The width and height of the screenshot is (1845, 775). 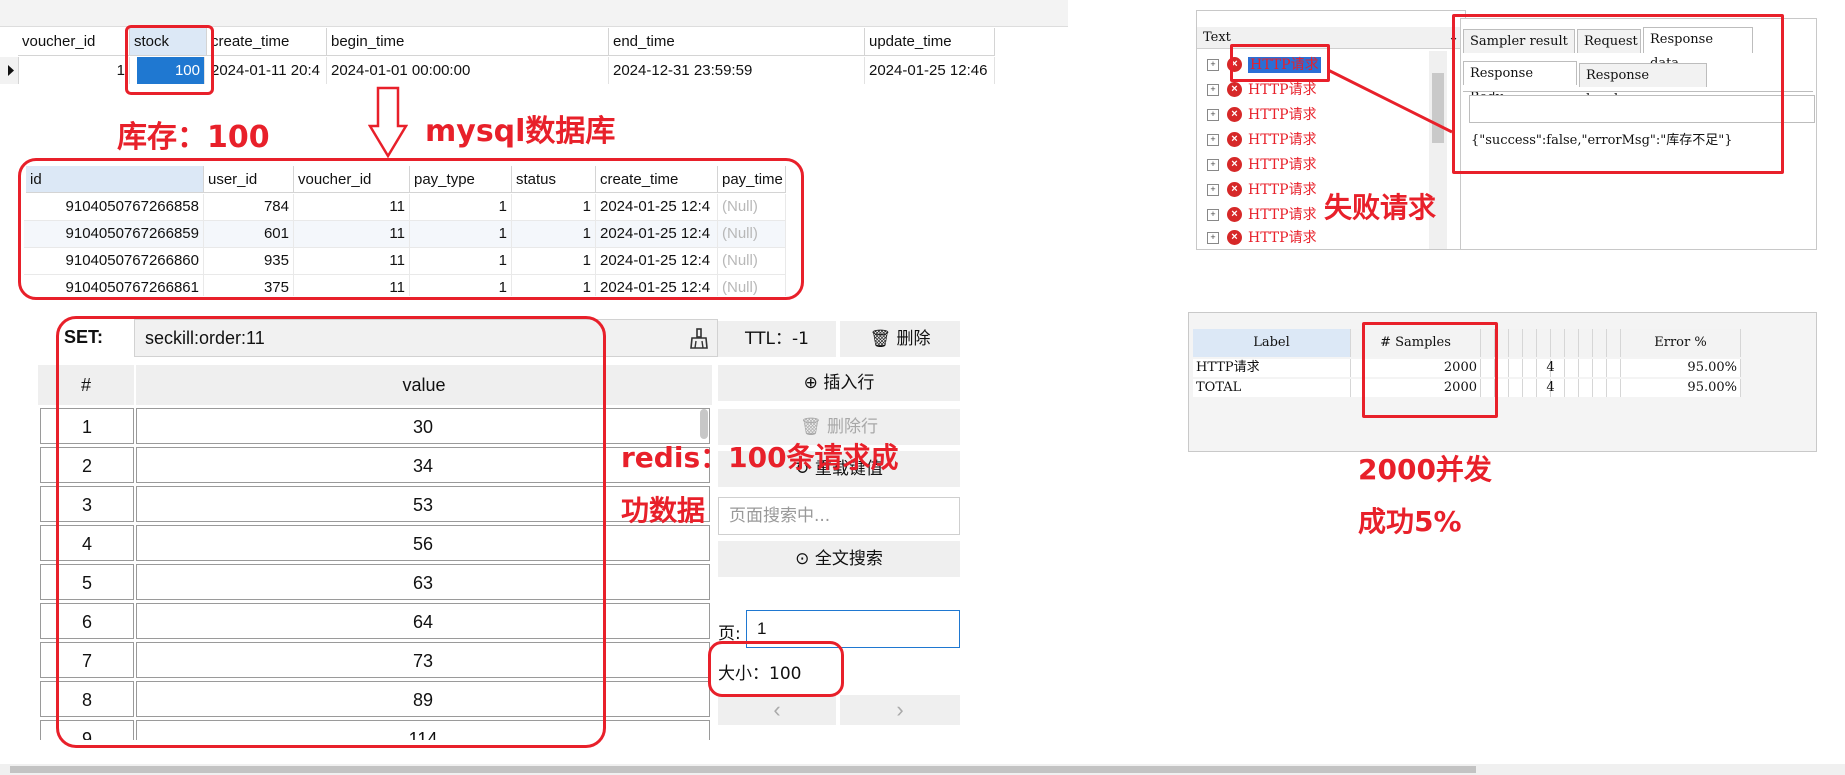 What do you see at coordinates (1416, 343) in the screenshot?
I see `col-samples: # Samples` at bounding box center [1416, 343].